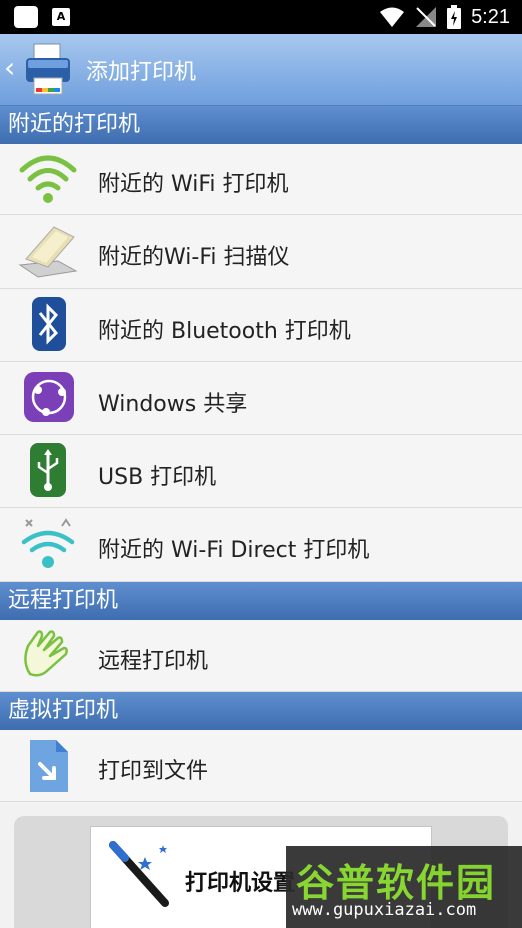  What do you see at coordinates (153, 661) in the screenshot?
I see `list-item-label: 远程打印机` at bounding box center [153, 661].